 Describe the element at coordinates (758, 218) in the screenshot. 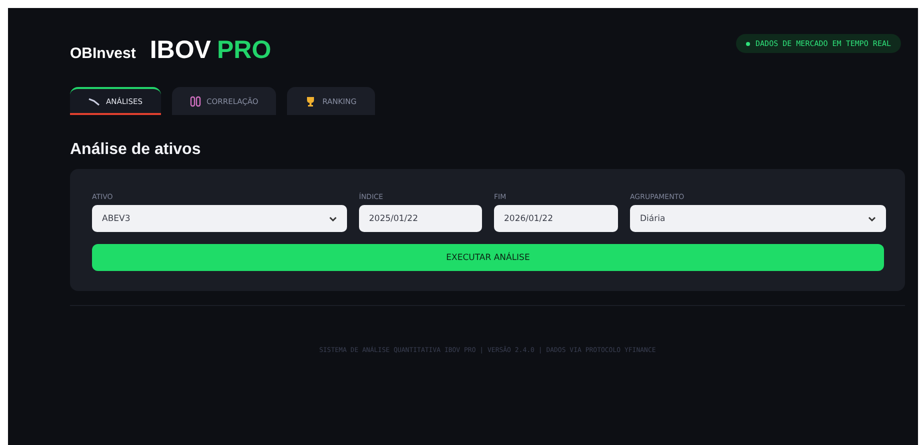

I see `select-field: Diária` at that location.